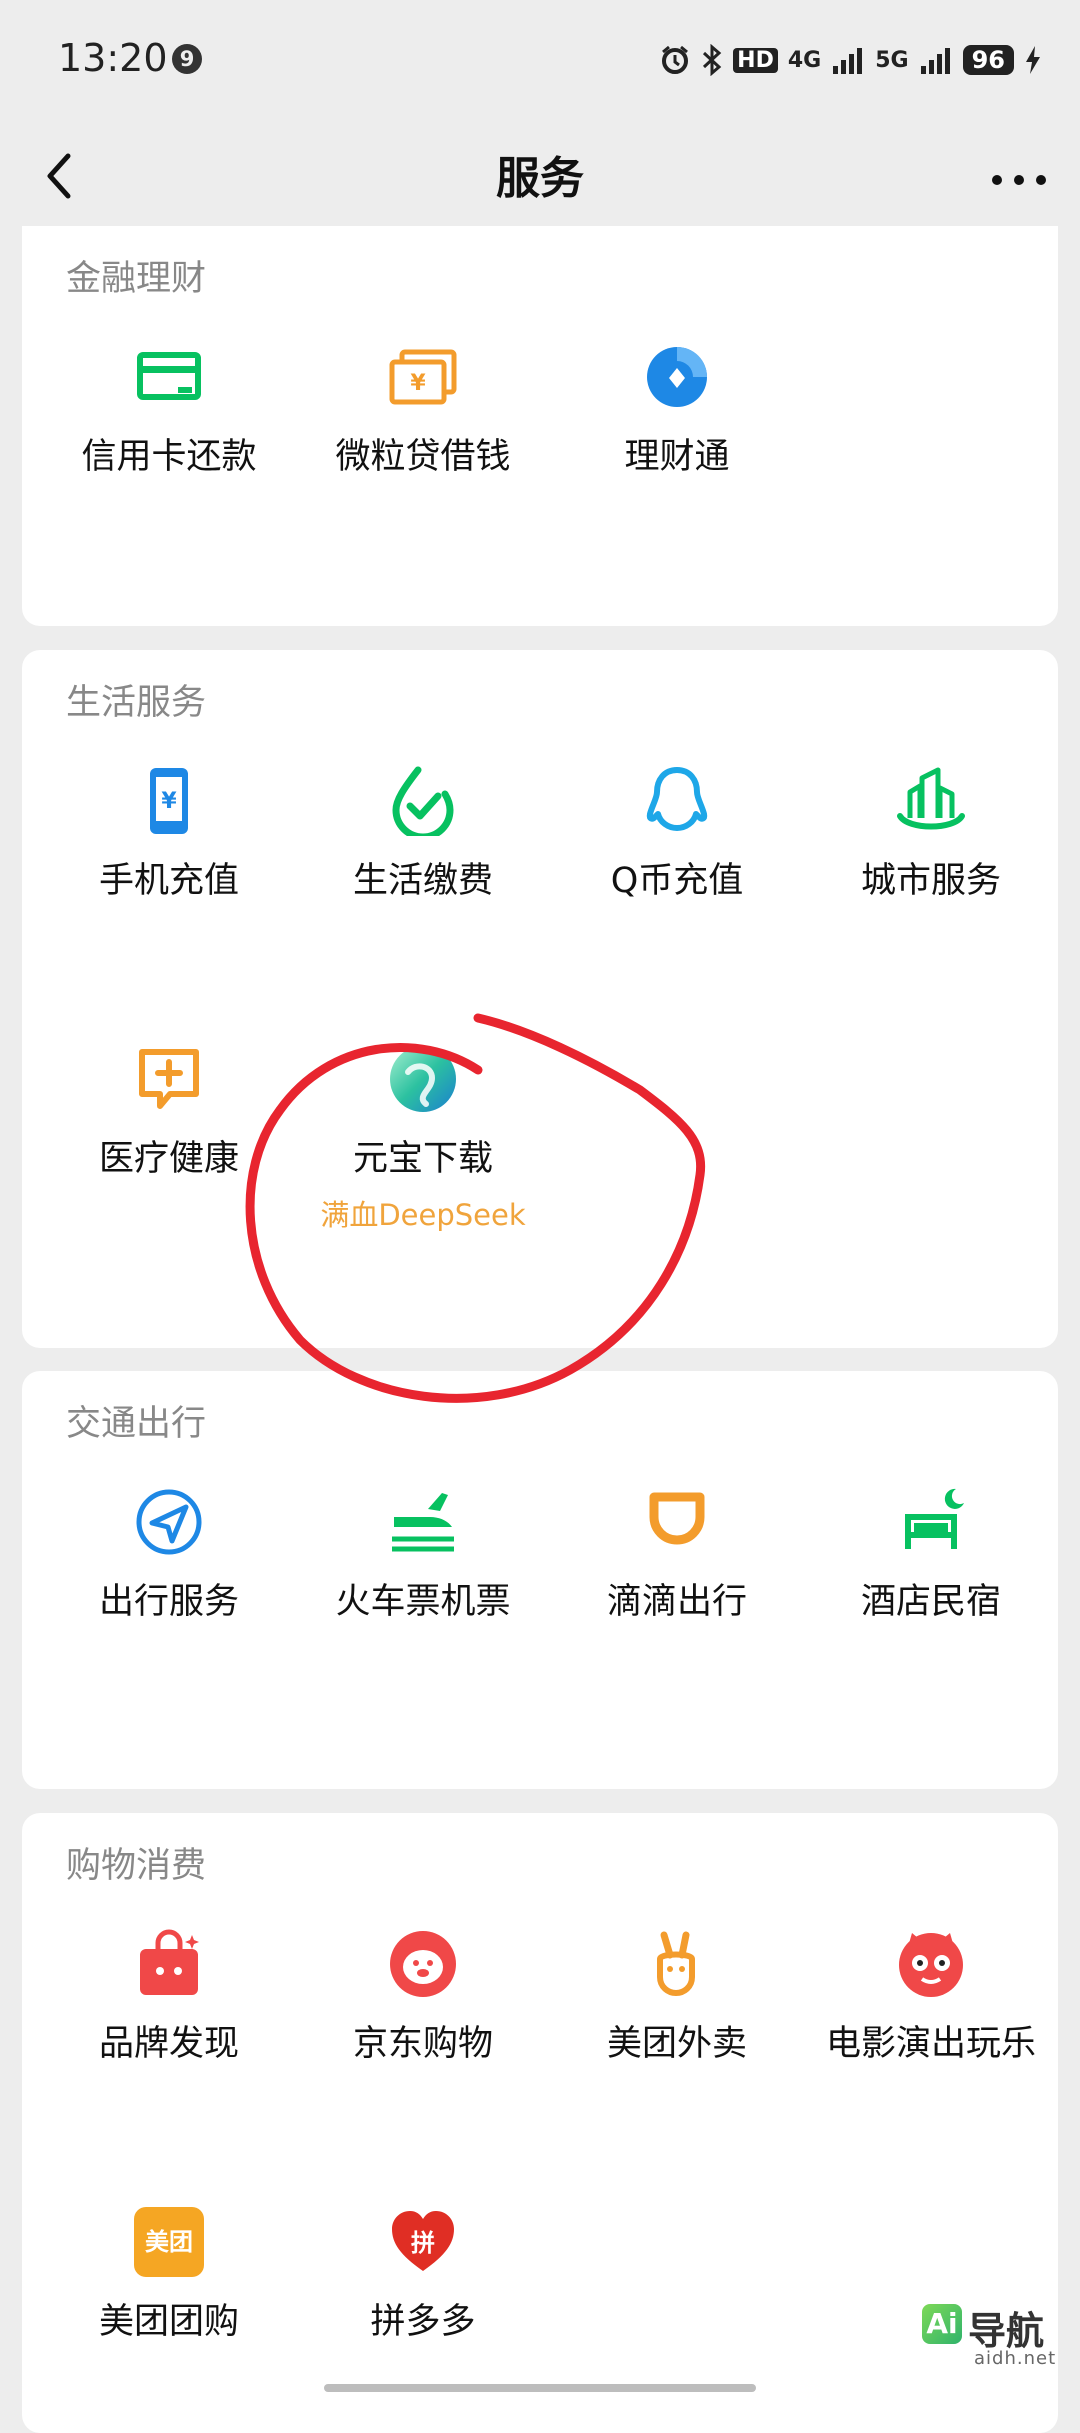  Describe the element at coordinates (677, 836) in the screenshot. I see `service-qcoin-topup: Q币充值` at that location.